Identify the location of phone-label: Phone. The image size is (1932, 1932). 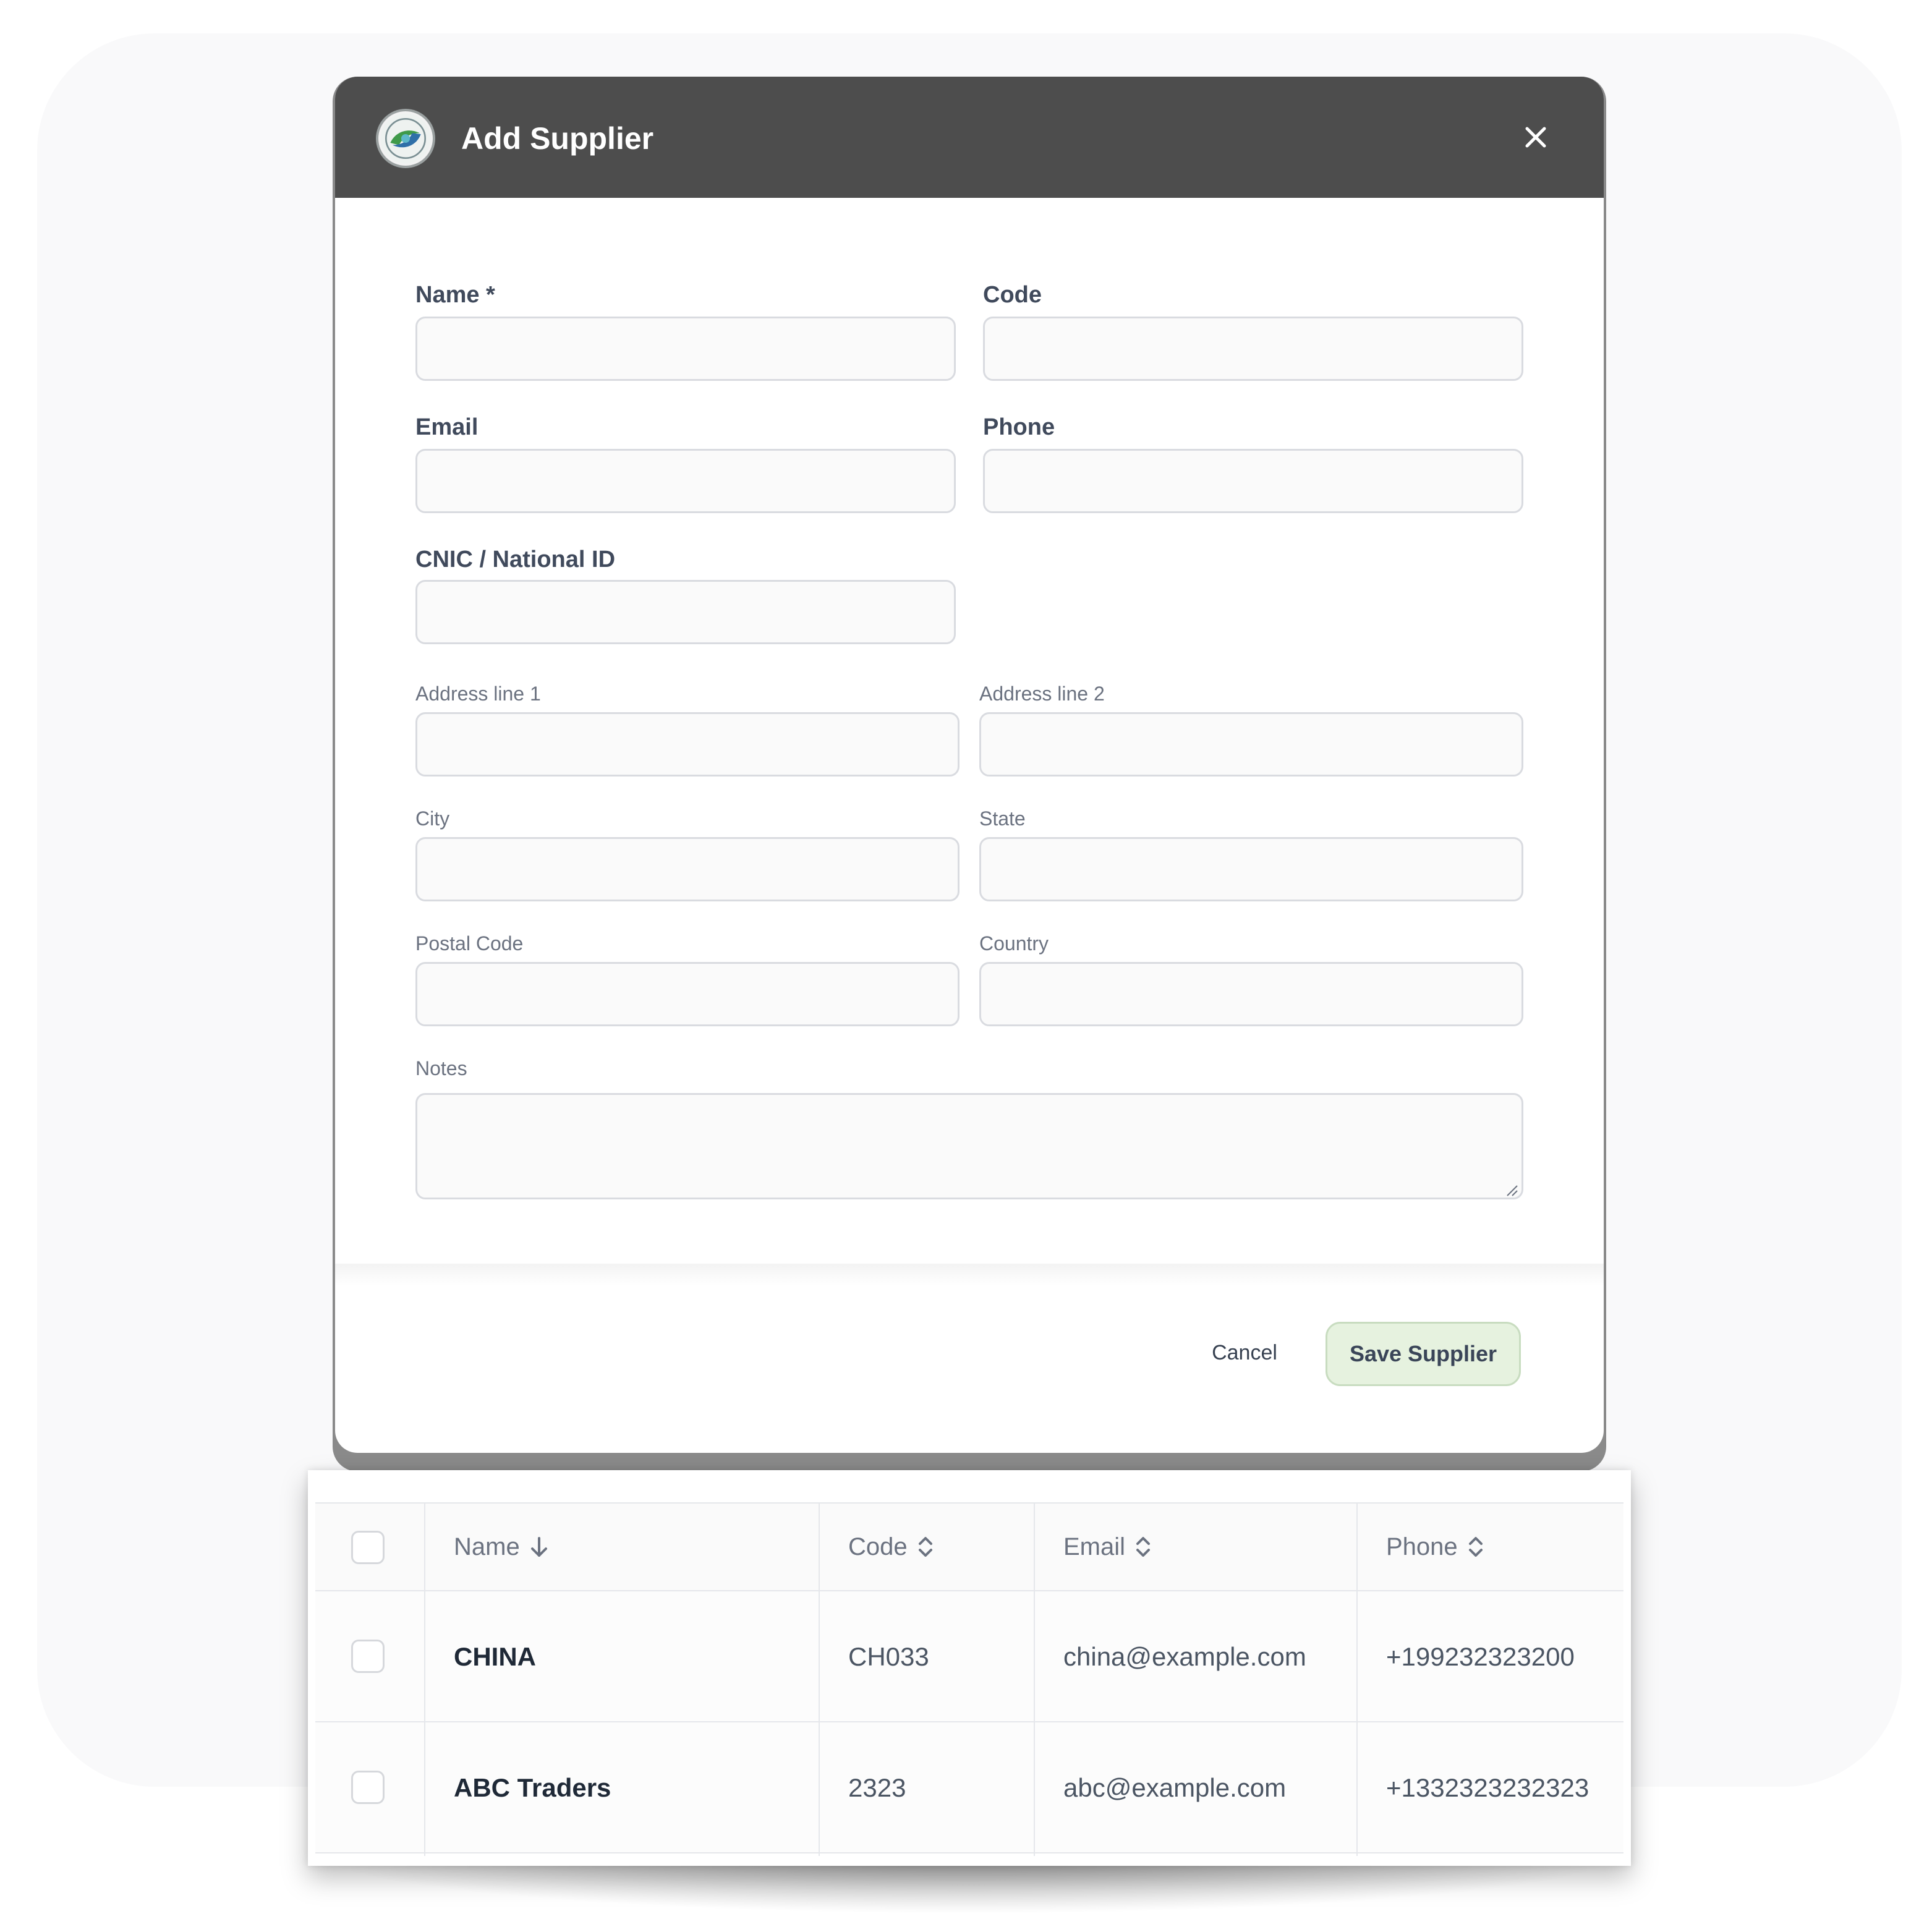
(1019, 427).